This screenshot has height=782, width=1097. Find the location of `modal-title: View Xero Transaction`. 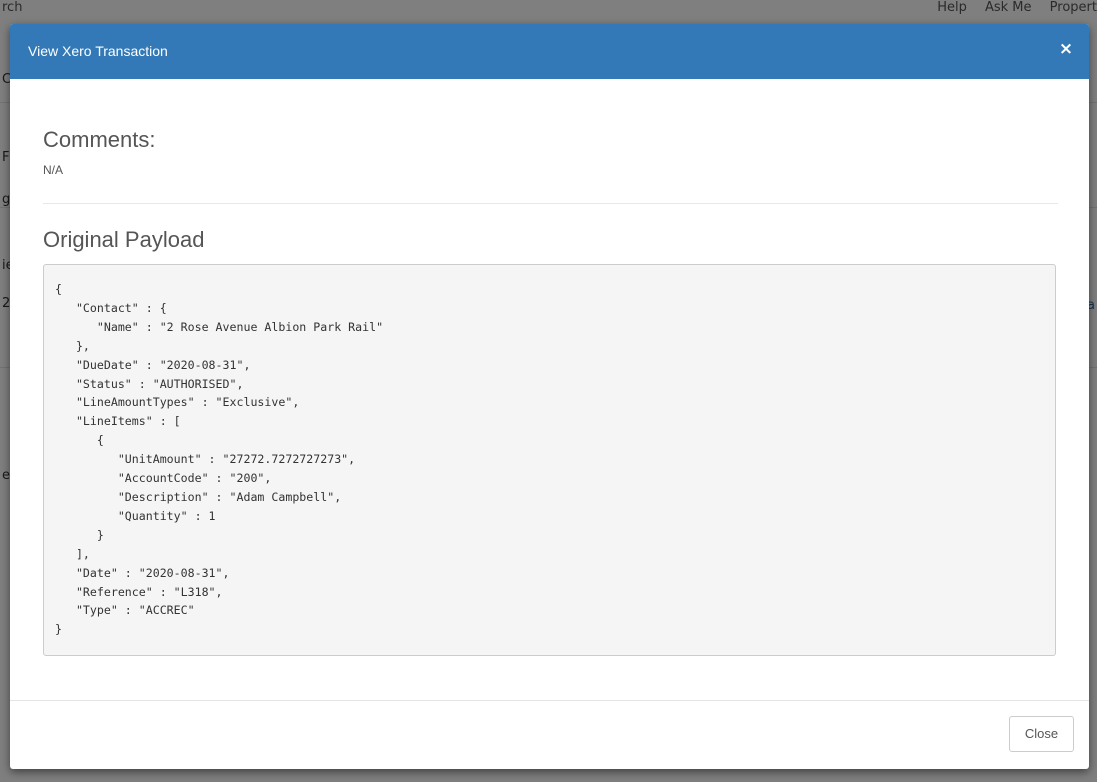

modal-title: View Xero Transaction is located at coordinates (98, 51).